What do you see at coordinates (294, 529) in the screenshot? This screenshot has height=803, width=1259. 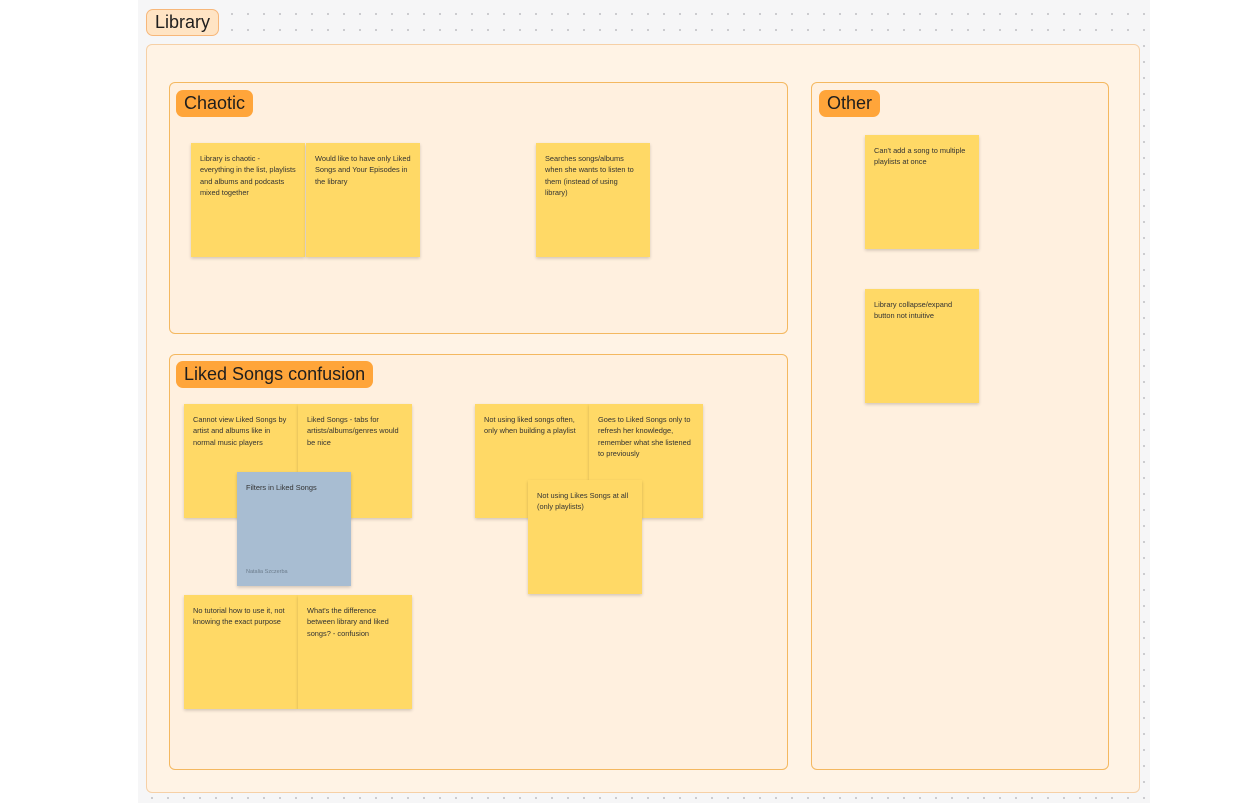 I see `sticky-note-blue: Filters in Liked Songs Natalia Szczerba` at bounding box center [294, 529].